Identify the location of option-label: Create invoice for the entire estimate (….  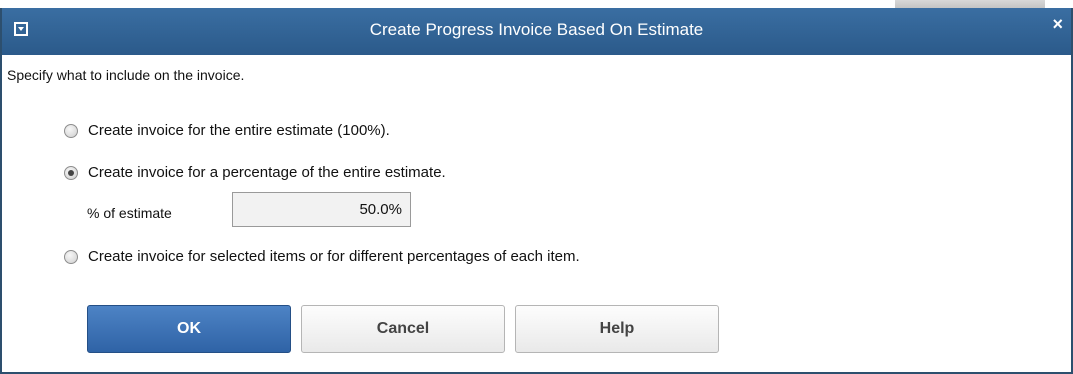
(239, 130).